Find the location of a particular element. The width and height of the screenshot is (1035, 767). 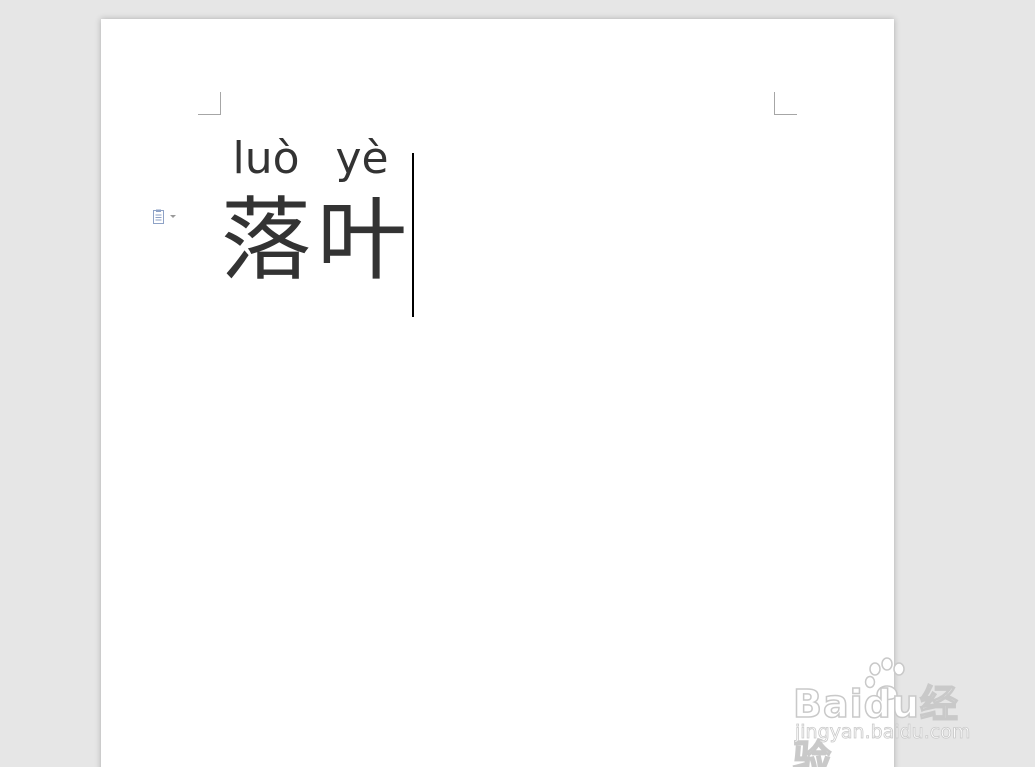

hanzi-text: 落 is located at coordinates (266, 240).